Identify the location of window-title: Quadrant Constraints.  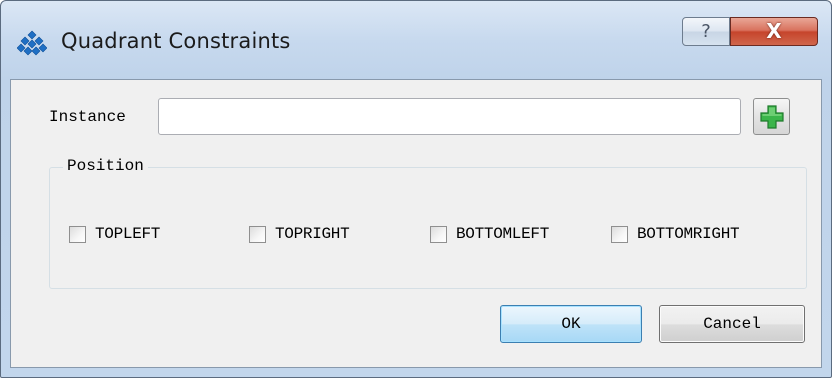
(176, 41).